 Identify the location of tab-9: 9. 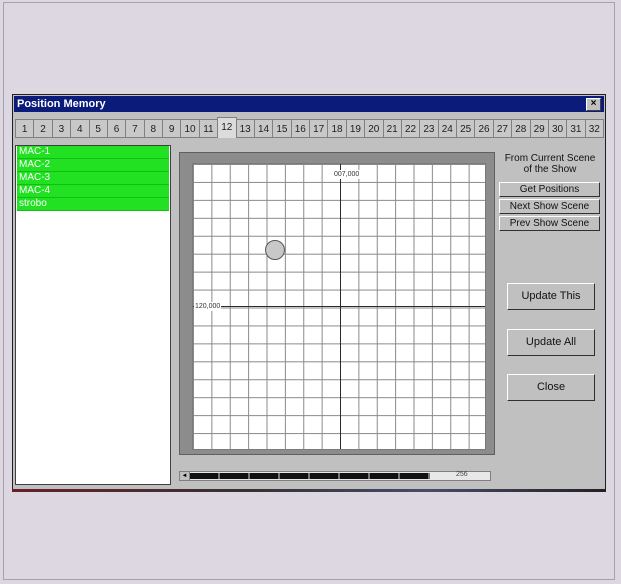
(172, 128).